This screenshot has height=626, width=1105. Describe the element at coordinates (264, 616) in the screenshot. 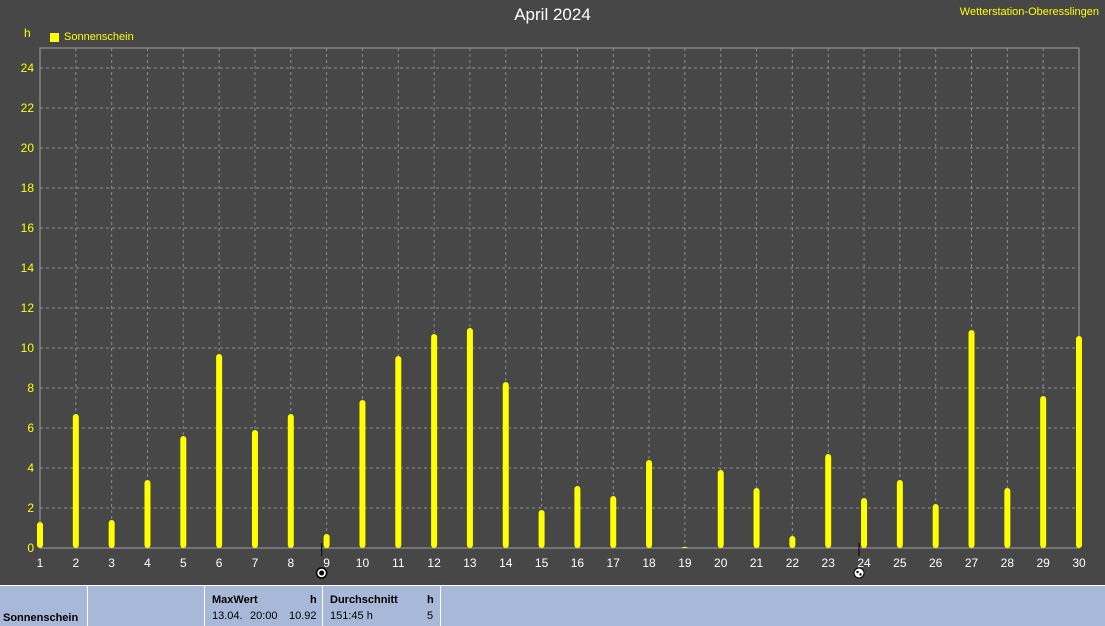

I see `max-time: 20:00` at that location.